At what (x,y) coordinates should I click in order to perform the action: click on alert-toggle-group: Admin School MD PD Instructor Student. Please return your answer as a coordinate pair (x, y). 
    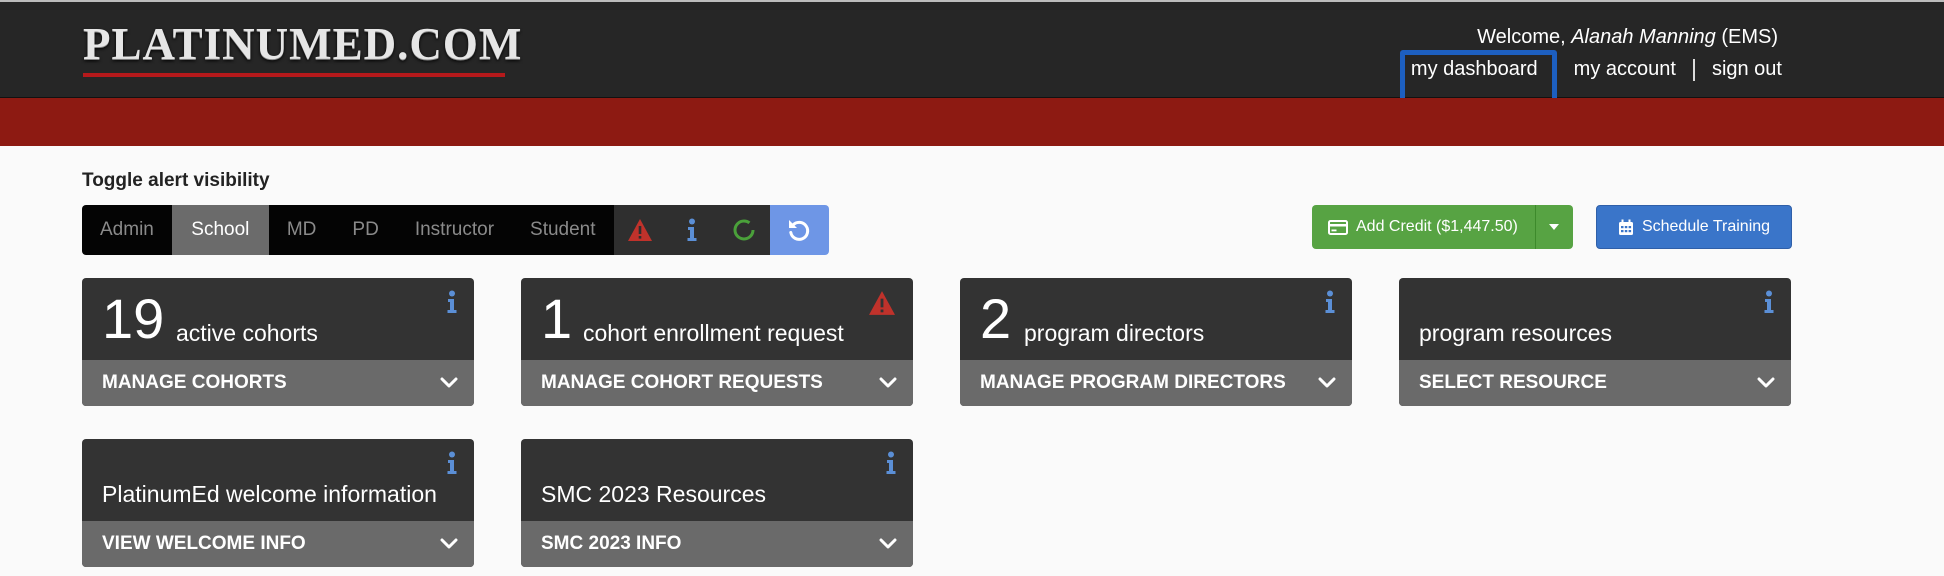
    Looking at the image, I should click on (455, 230).